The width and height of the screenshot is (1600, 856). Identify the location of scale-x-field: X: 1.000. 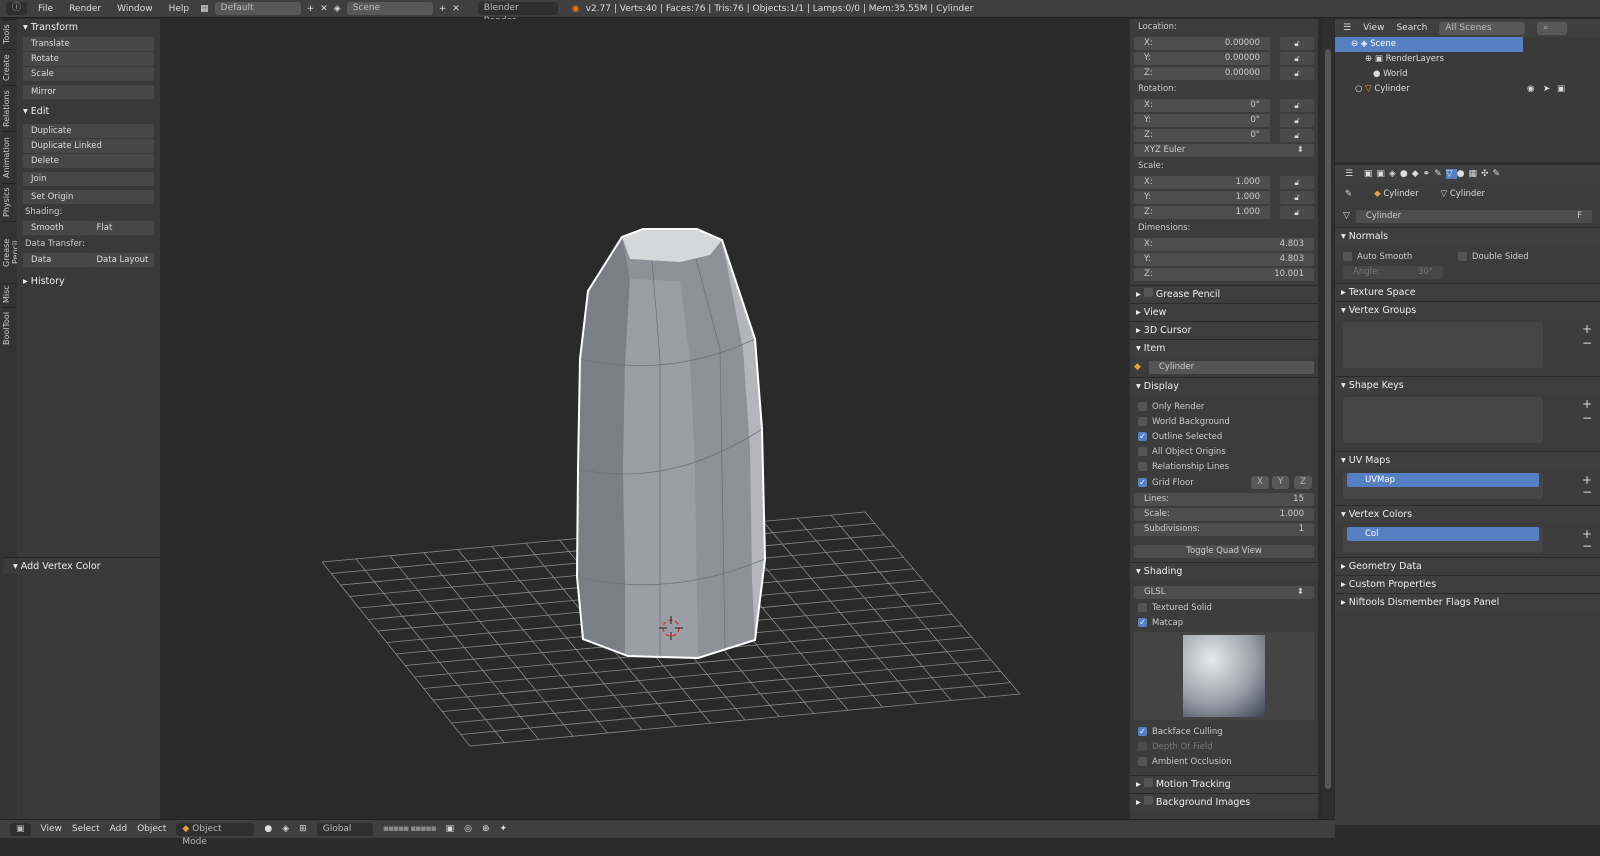
(1202, 182).